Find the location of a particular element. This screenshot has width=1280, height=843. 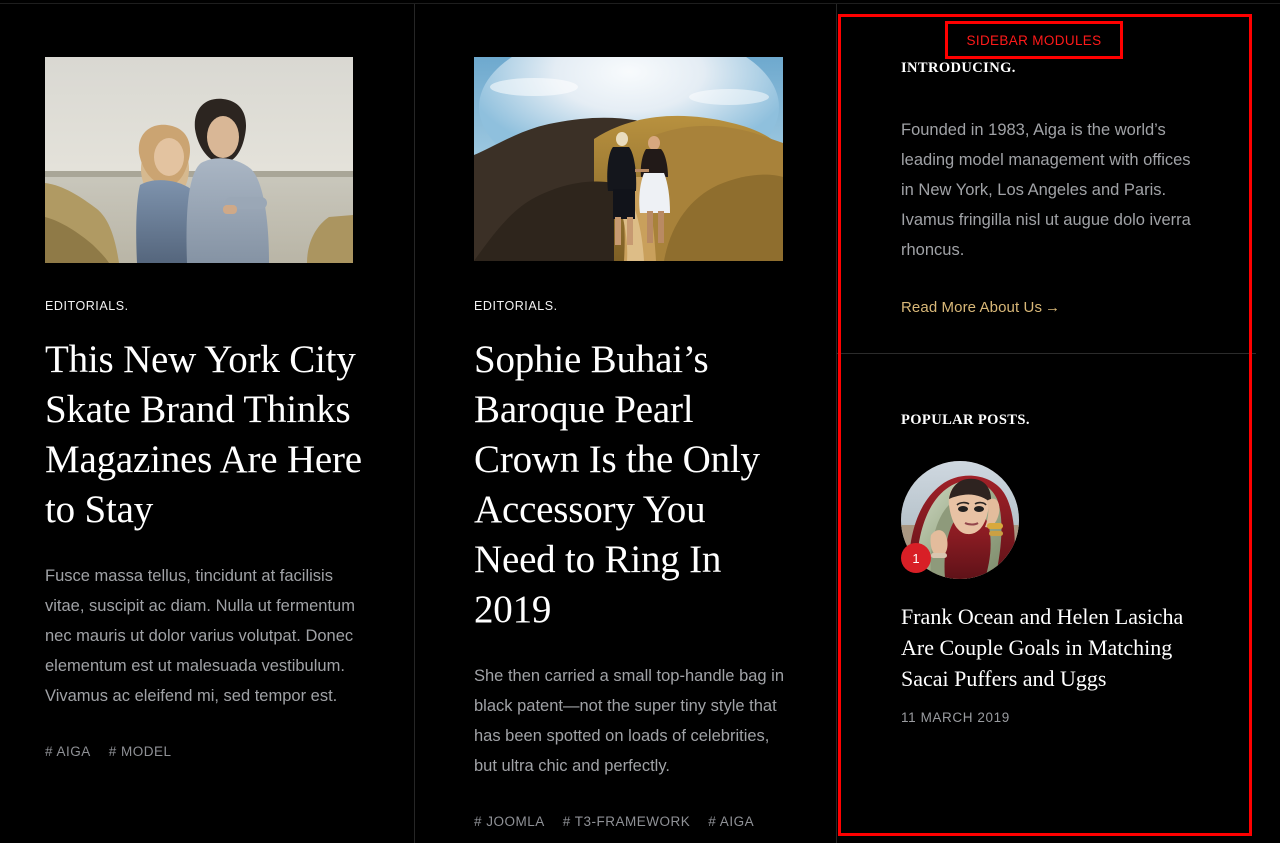

annotation-label: SIDEBAR MODULES is located at coordinates (1034, 40).